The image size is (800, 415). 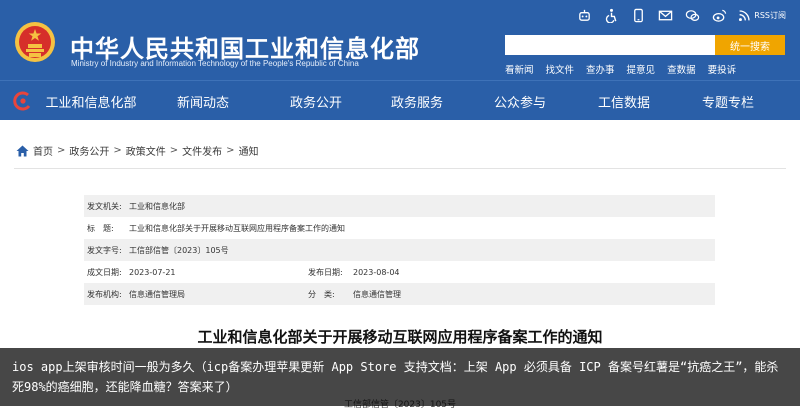 What do you see at coordinates (157, 294) in the screenshot?
I see `org-value: 信息通信管理局` at bounding box center [157, 294].